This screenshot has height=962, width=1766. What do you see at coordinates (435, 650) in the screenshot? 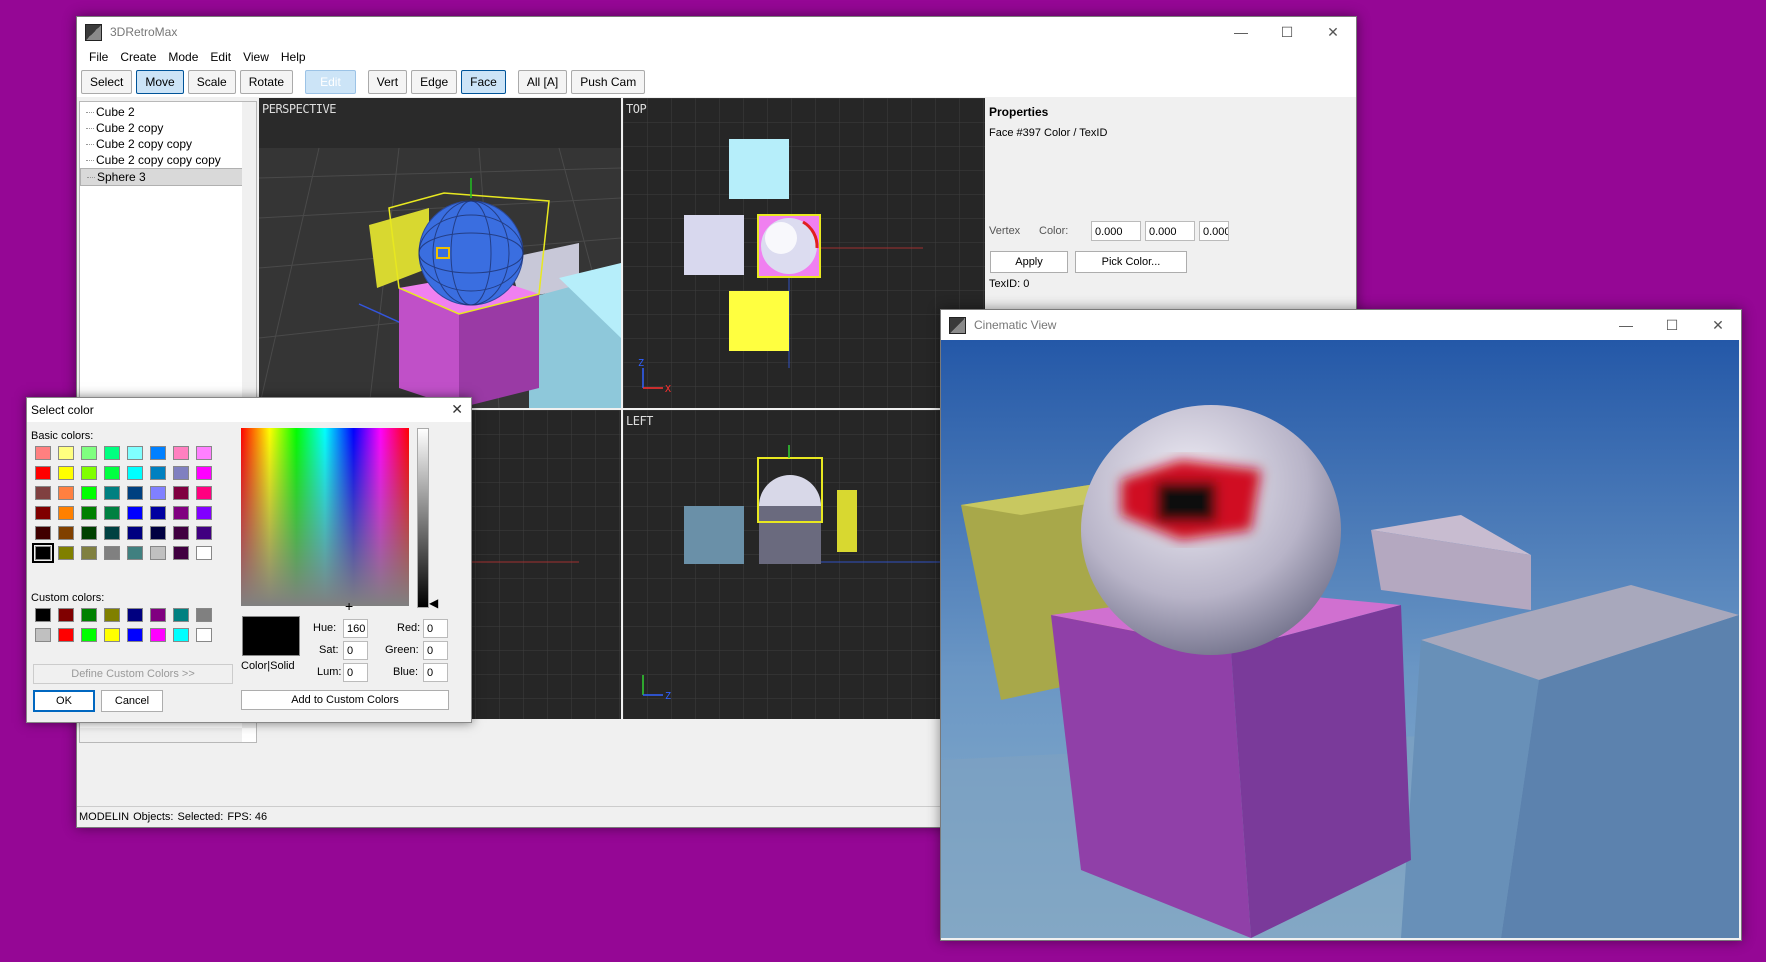
I see `green-field: 0` at bounding box center [435, 650].